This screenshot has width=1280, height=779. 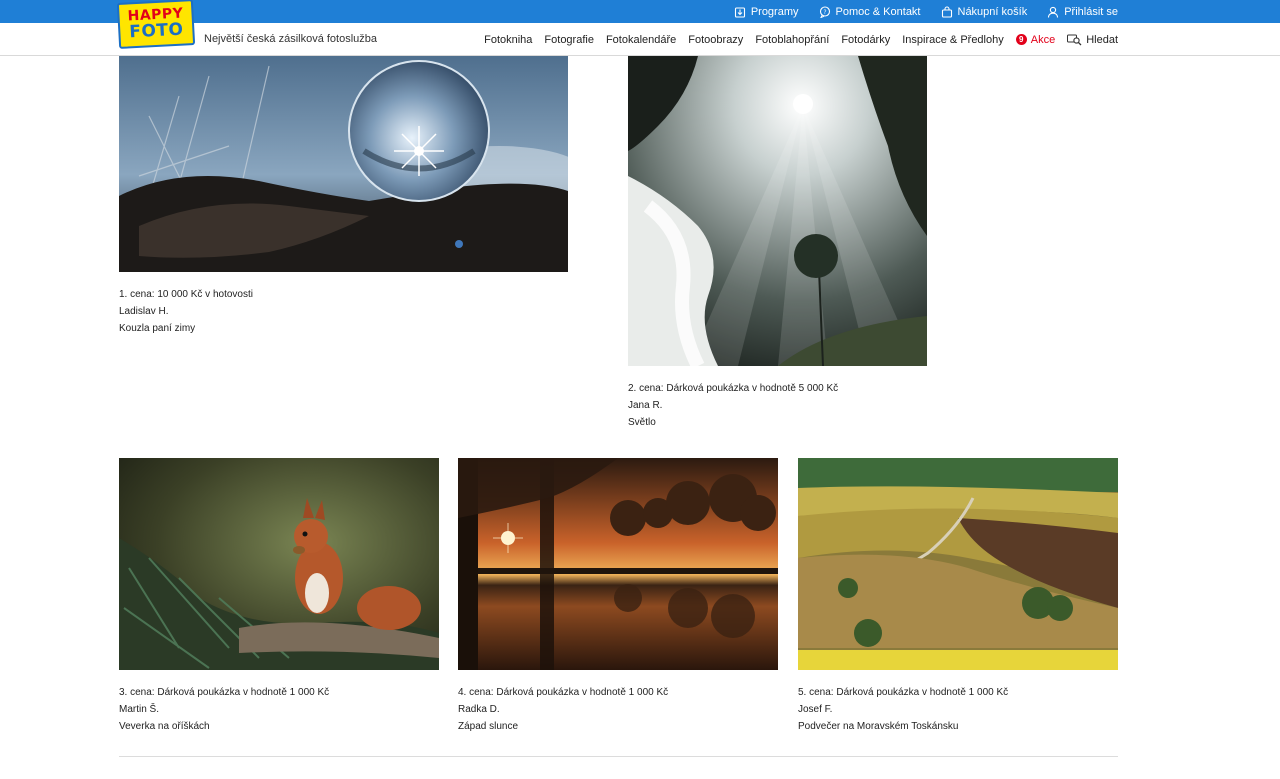 I want to click on help-label: Pomoc & Kontakt, so click(x=878, y=11).